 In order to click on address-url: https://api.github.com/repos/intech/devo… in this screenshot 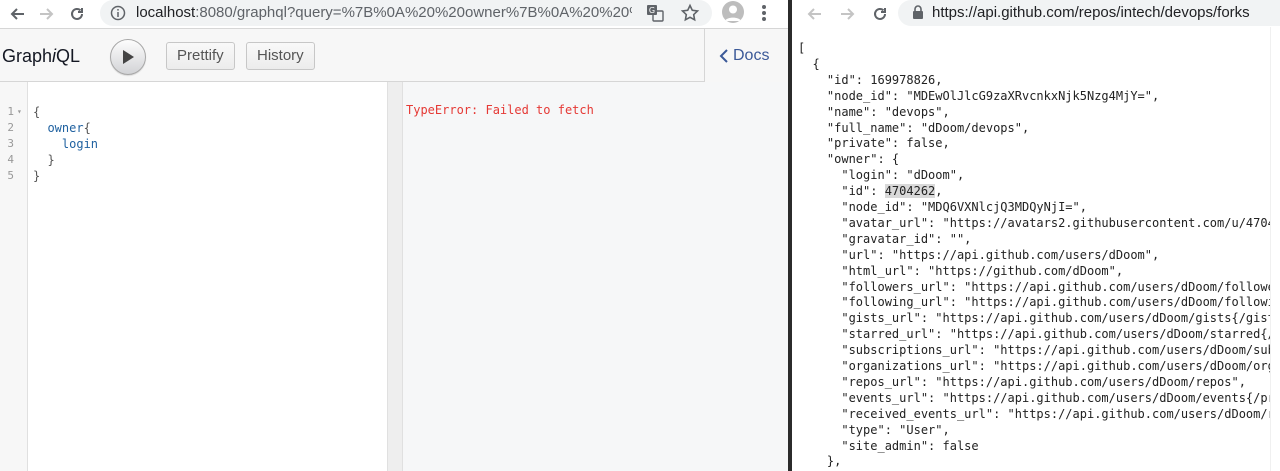, I will do `click(1091, 12)`.